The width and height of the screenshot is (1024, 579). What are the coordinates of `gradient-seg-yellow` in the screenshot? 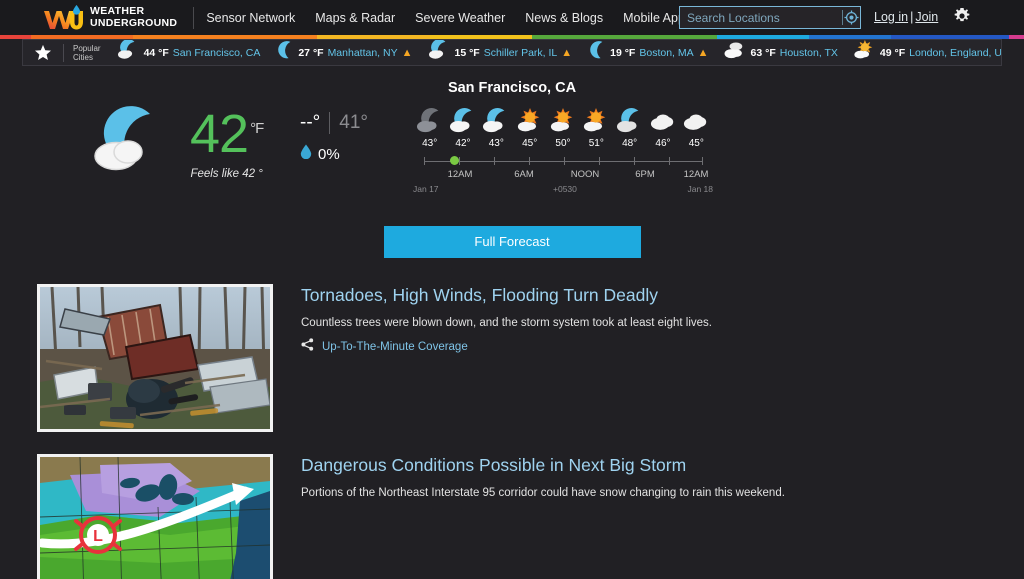 It's located at (374, 37).